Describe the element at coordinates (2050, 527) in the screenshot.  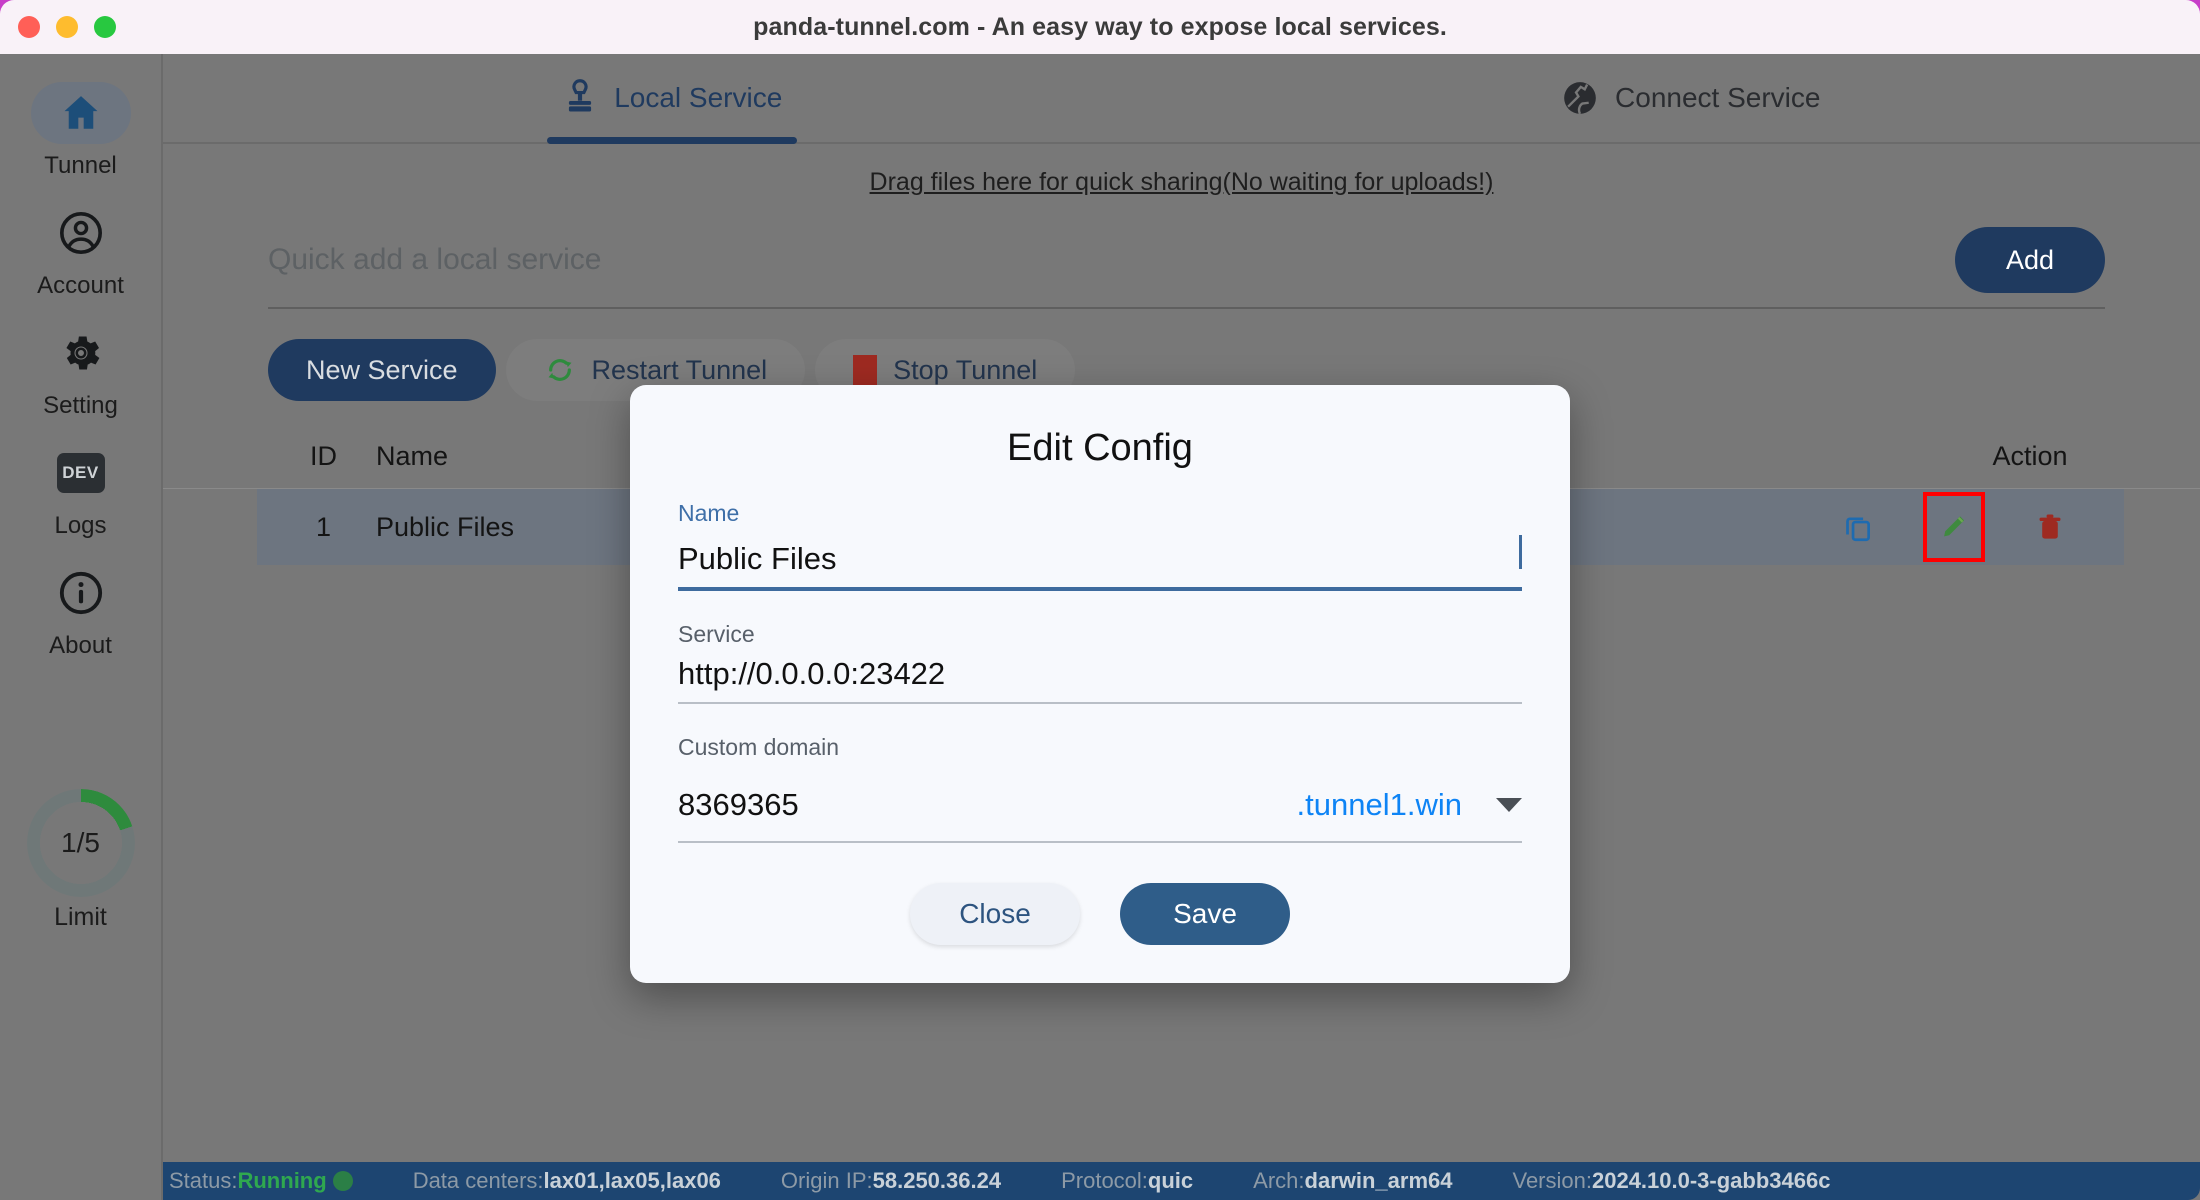
I see `delete-icon` at that location.